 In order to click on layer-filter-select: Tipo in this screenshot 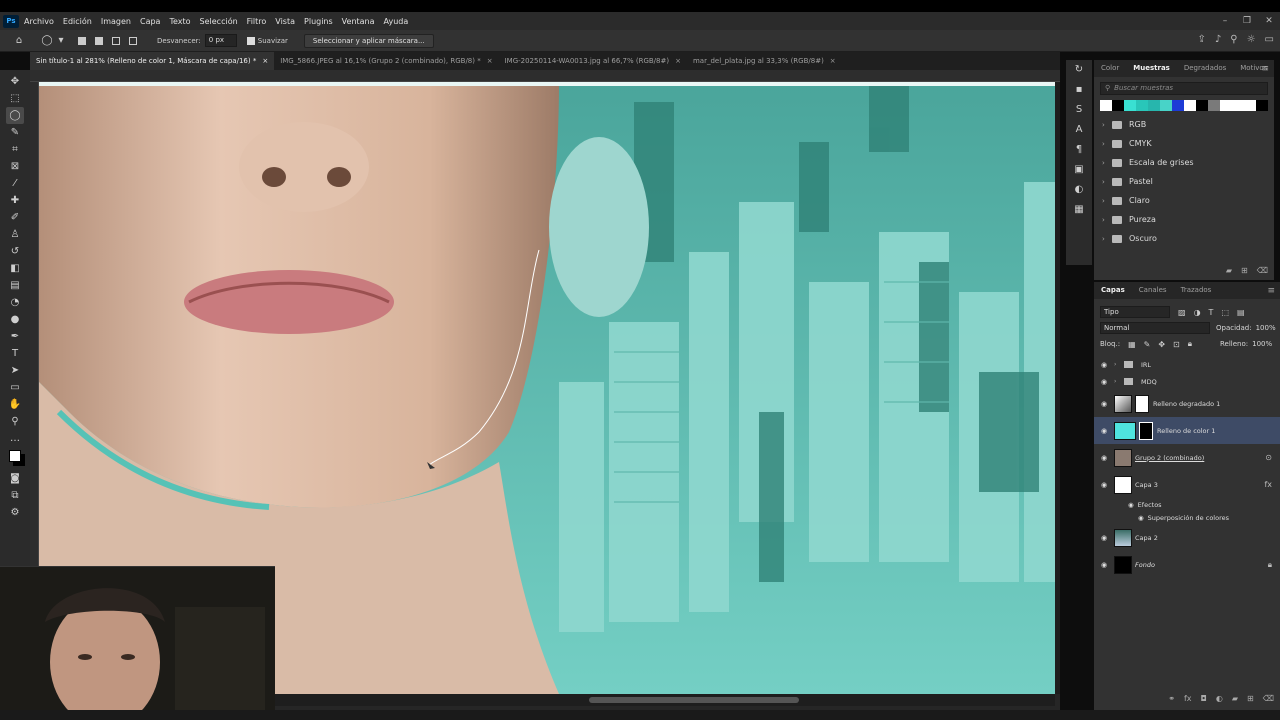, I will do `click(1135, 312)`.